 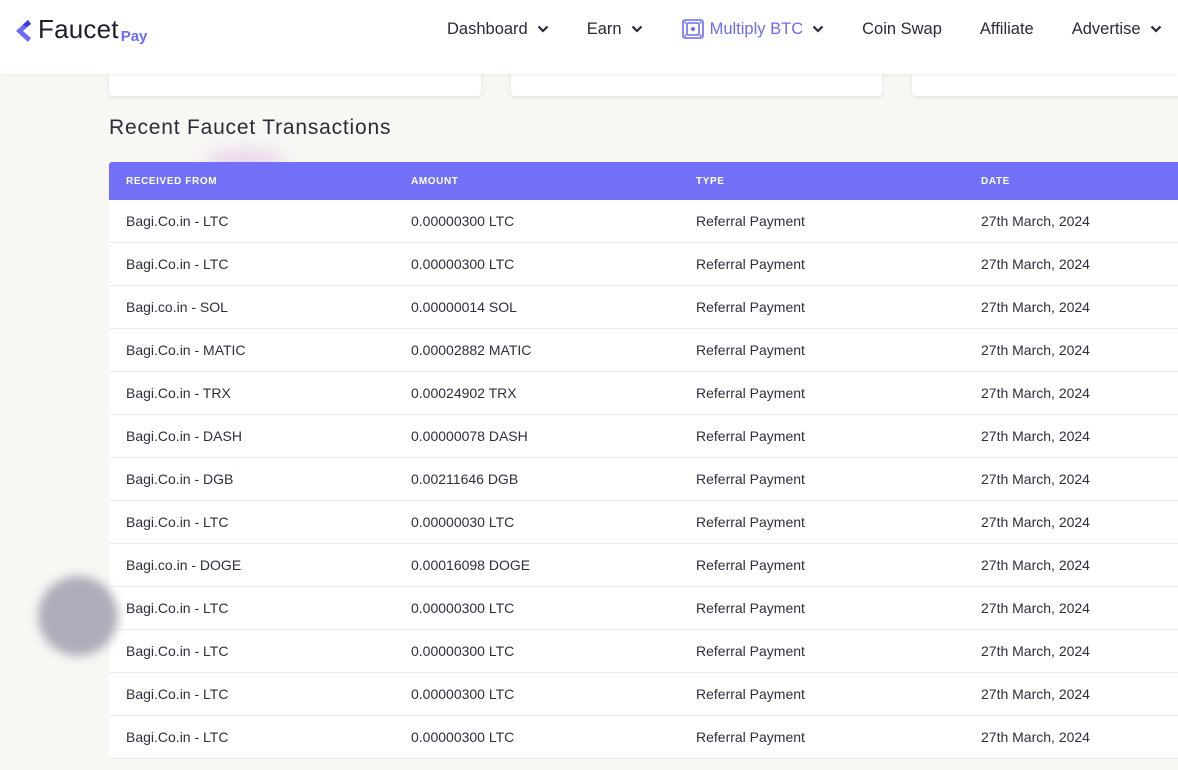 I want to click on cell-amount: 0.00024902 TRX, so click(x=464, y=393).